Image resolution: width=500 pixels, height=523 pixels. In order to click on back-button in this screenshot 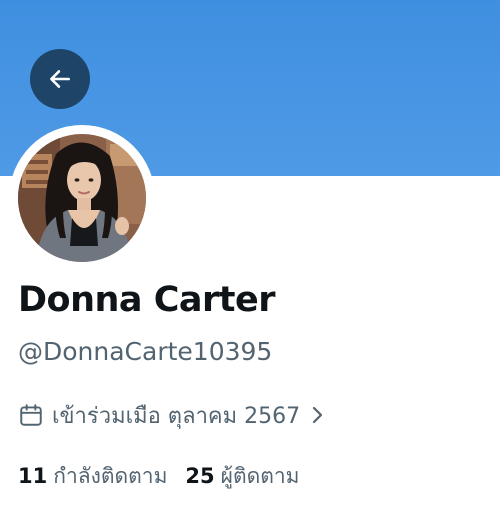, I will do `click(60, 79)`.